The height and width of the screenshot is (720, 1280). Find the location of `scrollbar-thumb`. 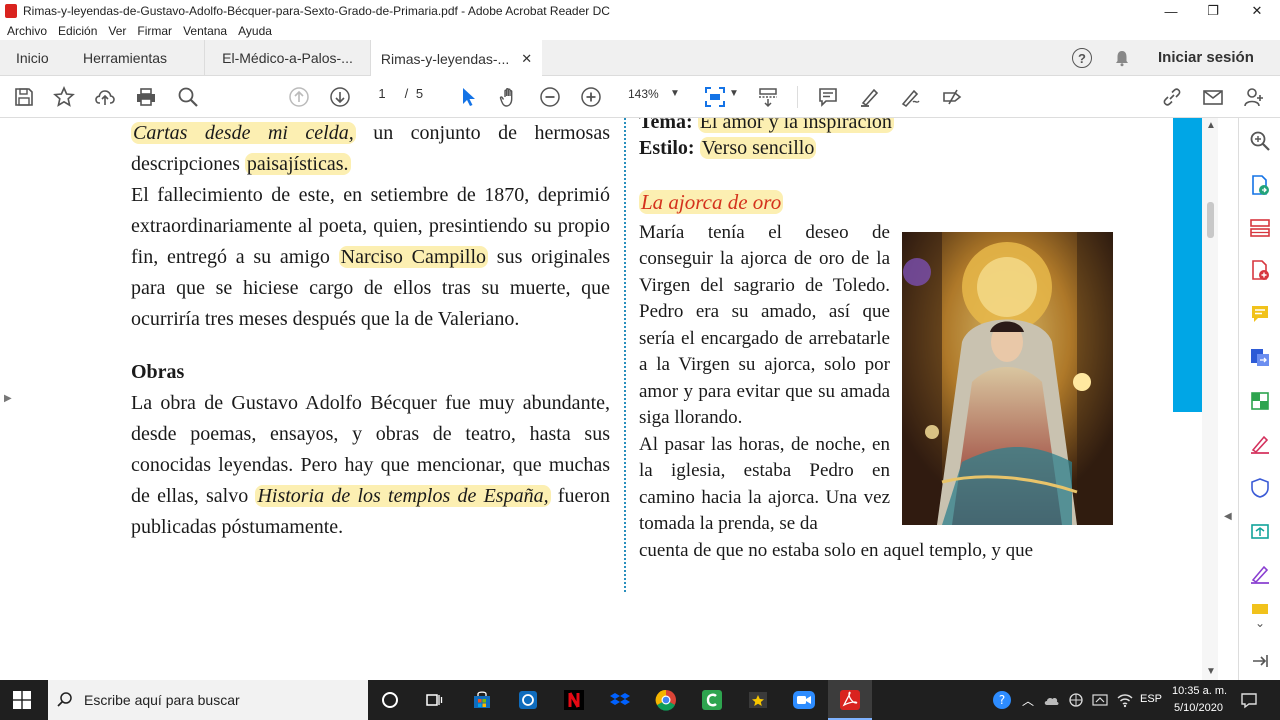

scrollbar-thumb is located at coordinates (1210, 220).